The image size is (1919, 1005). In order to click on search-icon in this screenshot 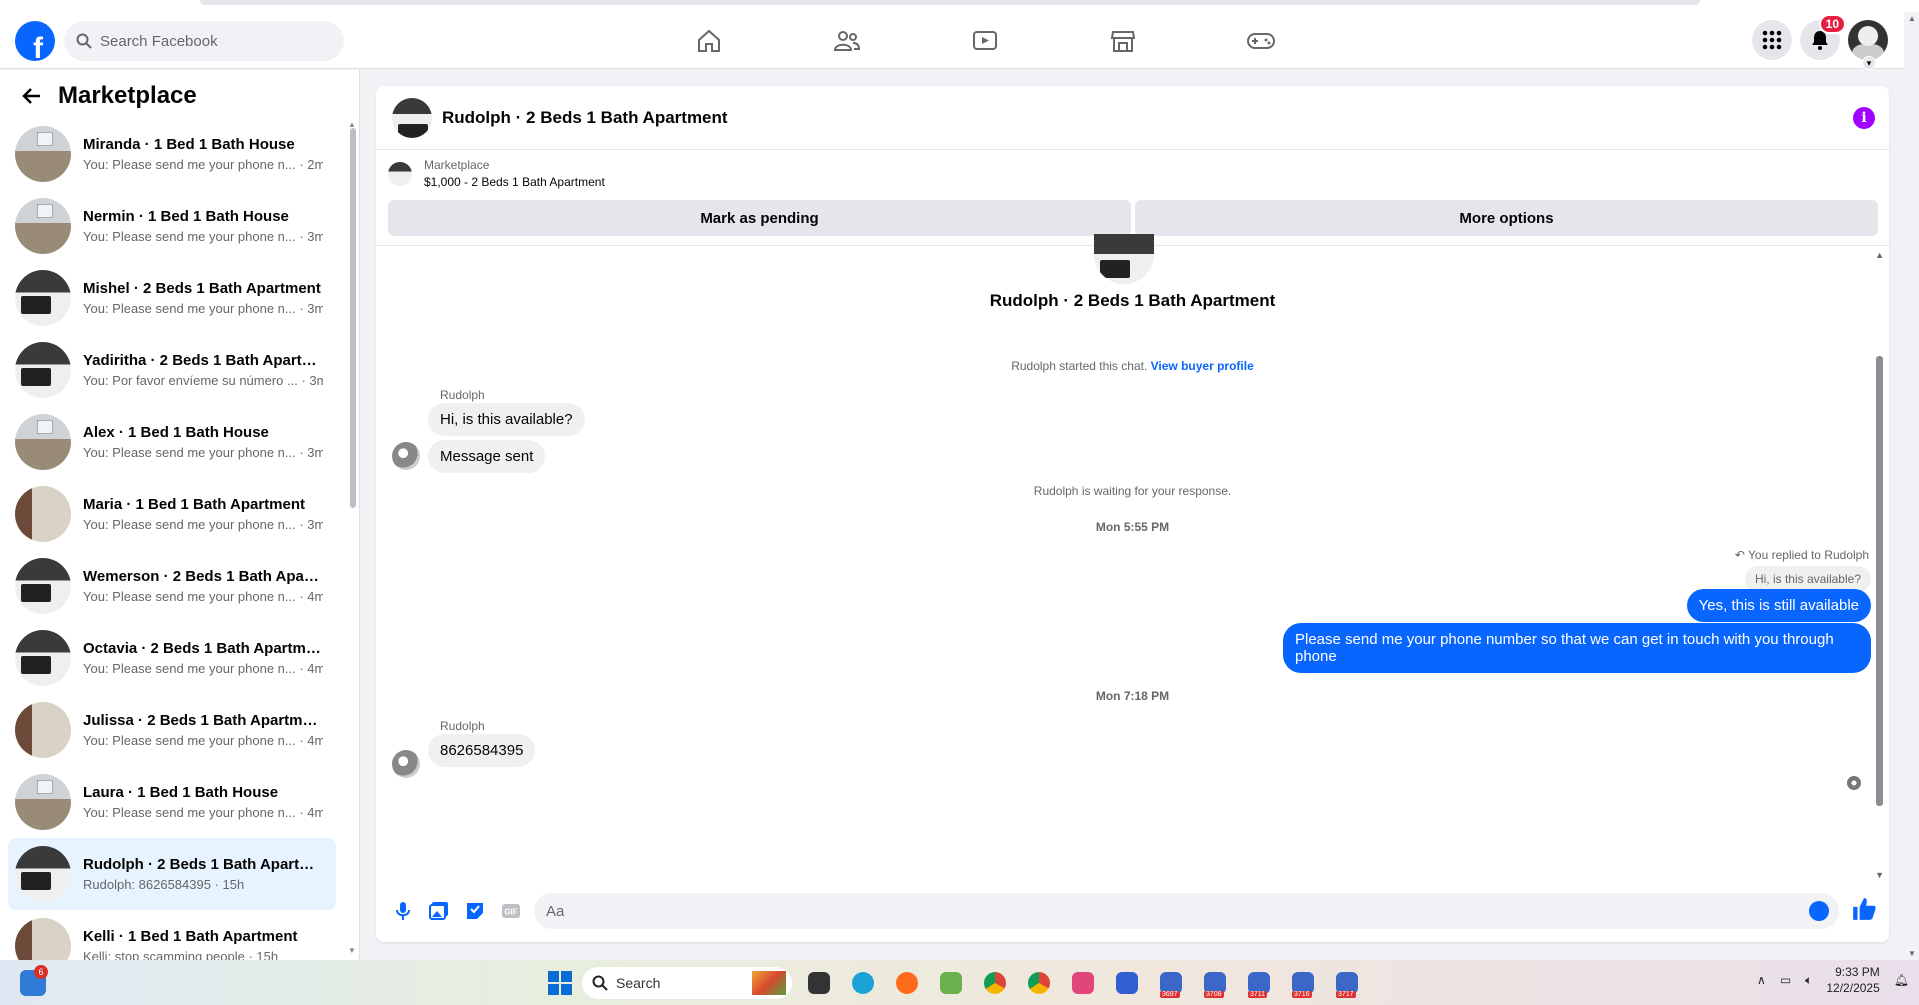, I will do `click(600, 983)`.